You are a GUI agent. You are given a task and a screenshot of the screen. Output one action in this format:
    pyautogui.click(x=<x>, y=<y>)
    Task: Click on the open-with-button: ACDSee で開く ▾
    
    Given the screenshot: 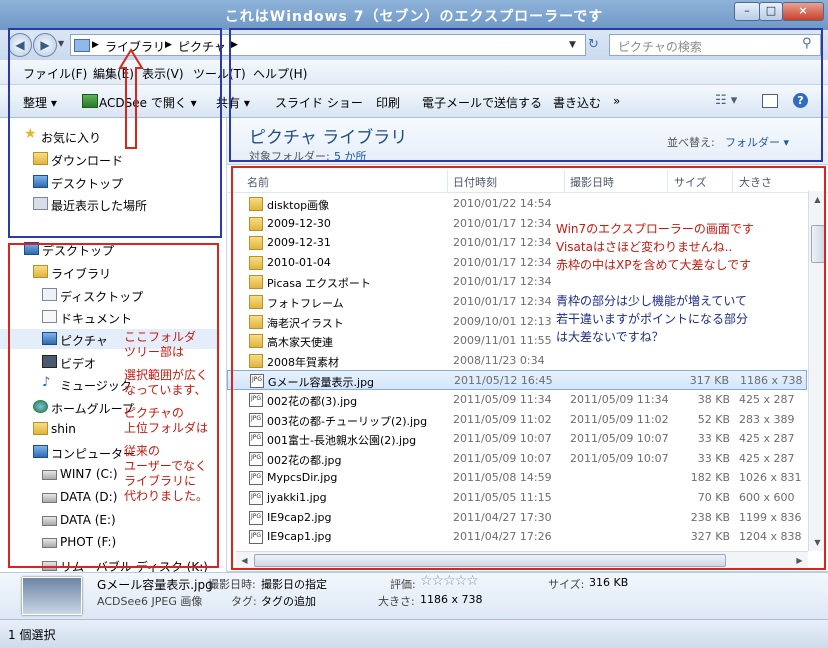 What is the action you would take?
    pyautogui.click(x=148, y=102)
    